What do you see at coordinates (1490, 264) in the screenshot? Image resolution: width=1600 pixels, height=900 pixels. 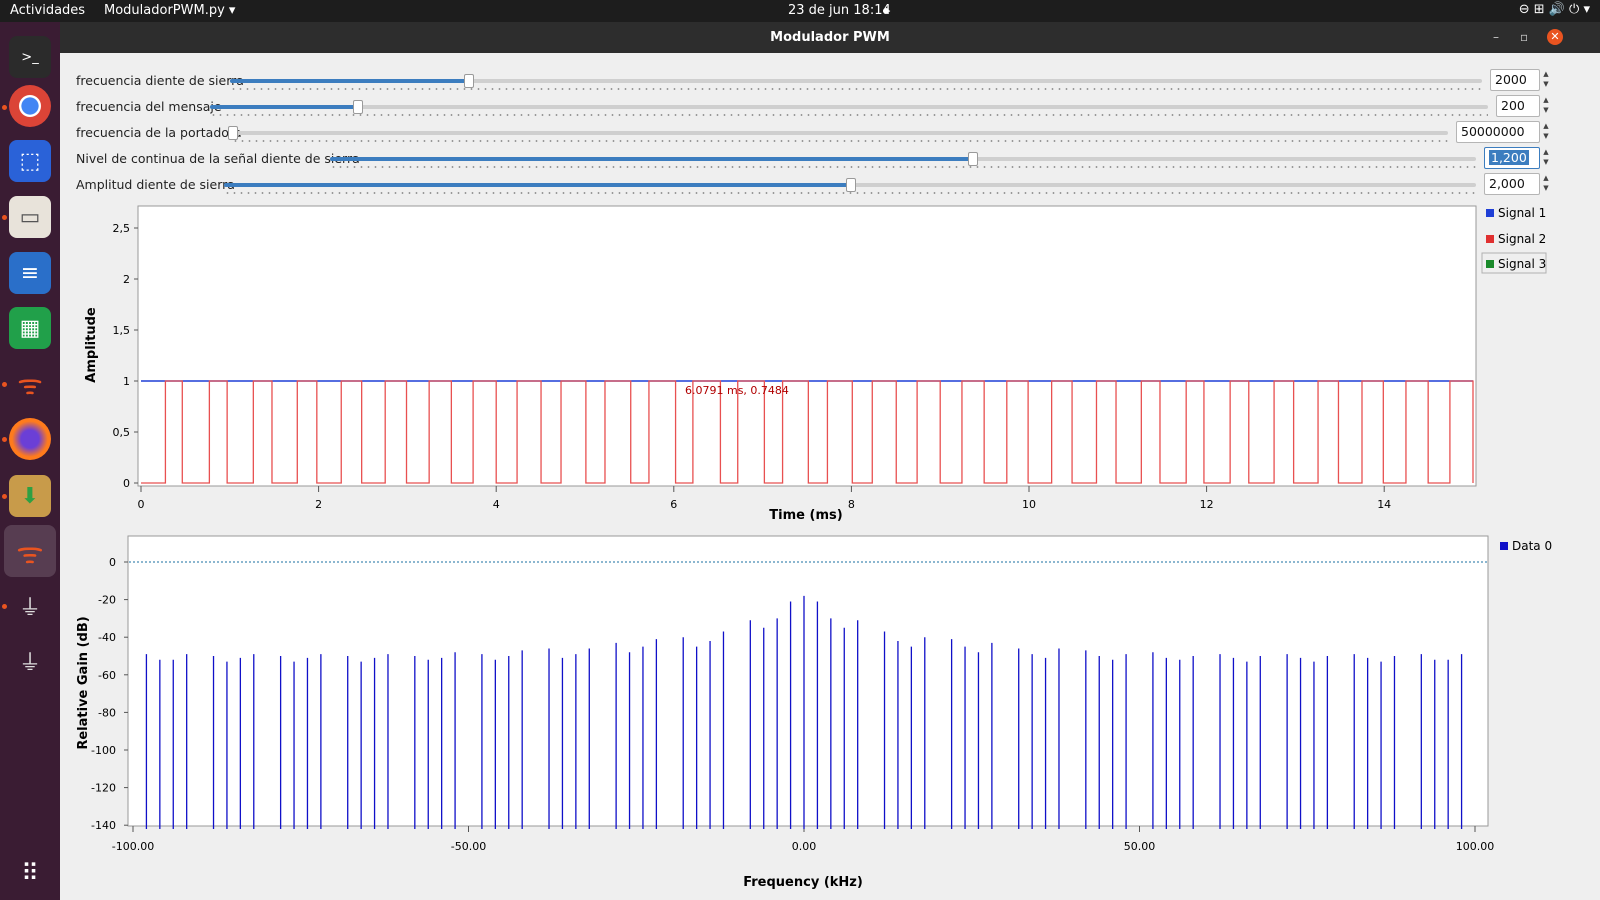 I see `signal-3-swatch` at bounding box center [1490, 264].